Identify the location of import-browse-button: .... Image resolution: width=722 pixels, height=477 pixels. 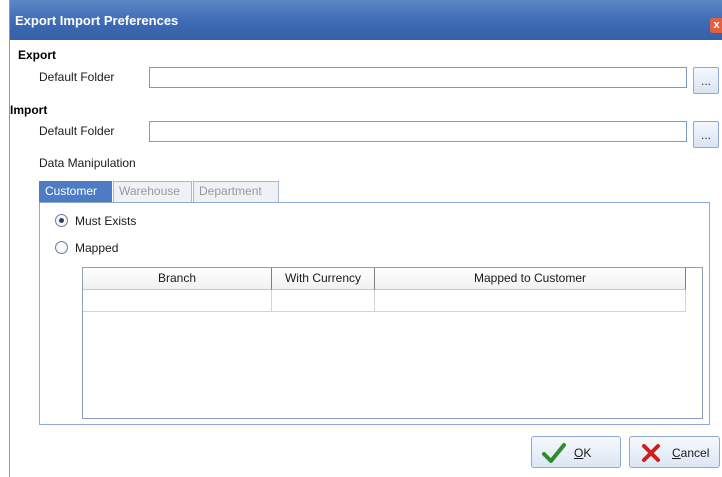
(706, 134).